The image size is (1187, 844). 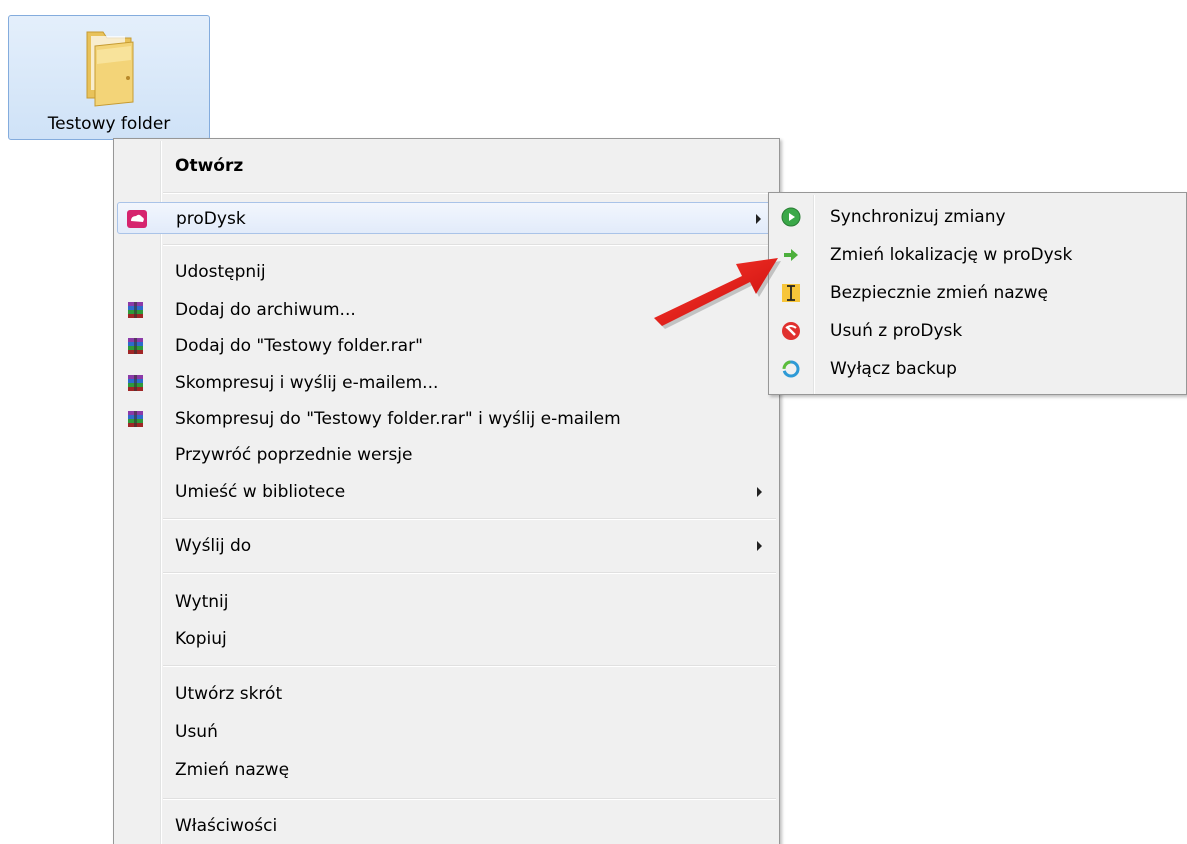 I want to click on menu-item-label: Umieść w bibliotece, so click(x=260, y=492).